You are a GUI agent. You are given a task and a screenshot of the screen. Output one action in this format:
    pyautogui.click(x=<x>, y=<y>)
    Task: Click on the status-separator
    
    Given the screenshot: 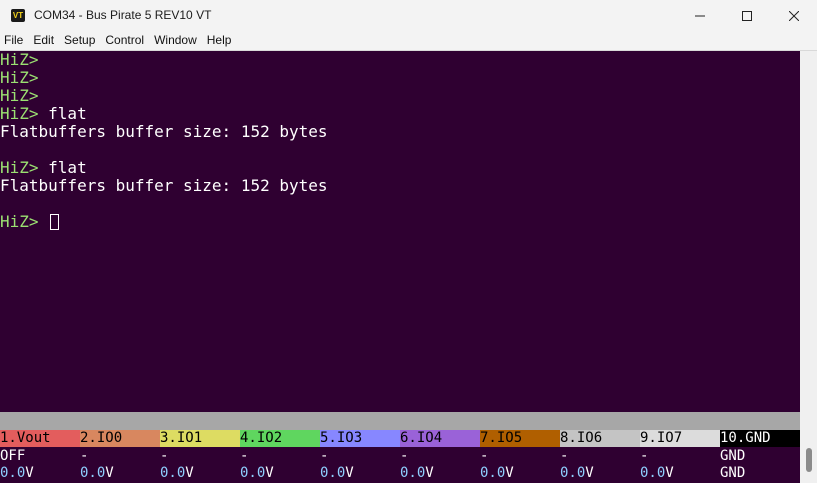 What is the action you would take?
    pyautogui.click(x=400, y=421)
    